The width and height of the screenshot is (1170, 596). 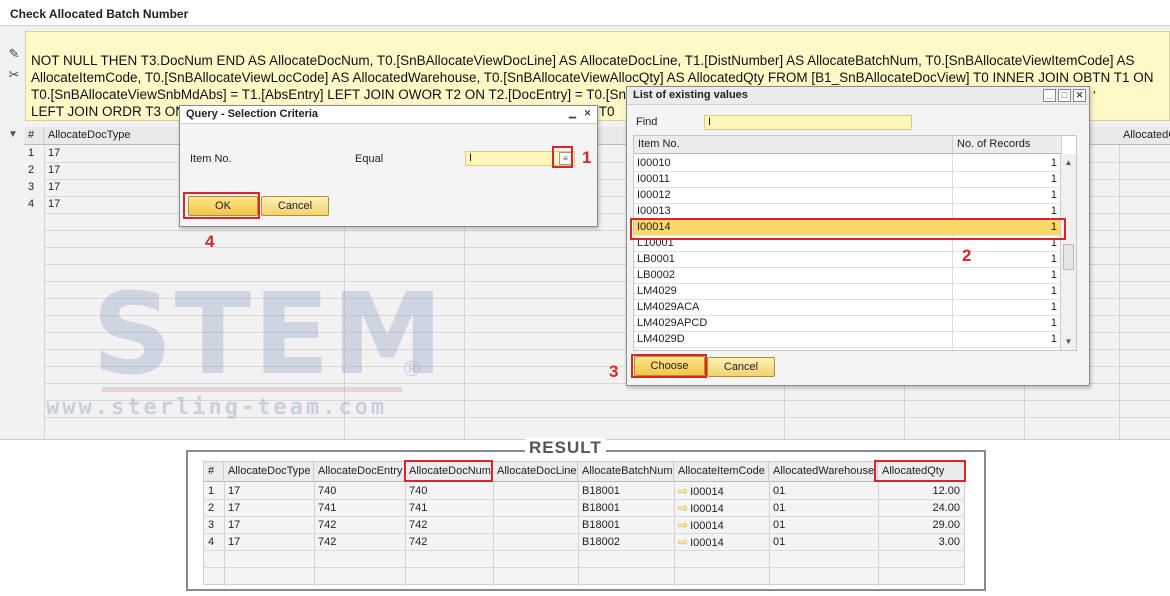 What do you see at coordinates (327, 491) in the screenshot?
I see `res-docentry: 740` at bounding box center [327, 491].